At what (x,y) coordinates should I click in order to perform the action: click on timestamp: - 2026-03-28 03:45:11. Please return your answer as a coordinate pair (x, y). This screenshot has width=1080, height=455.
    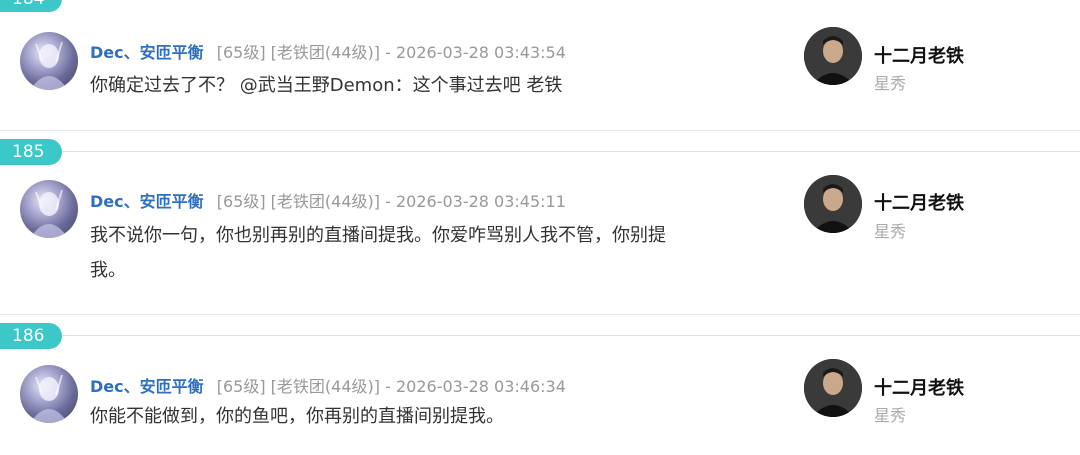
    Looking at the image, I should click on (475, 201).